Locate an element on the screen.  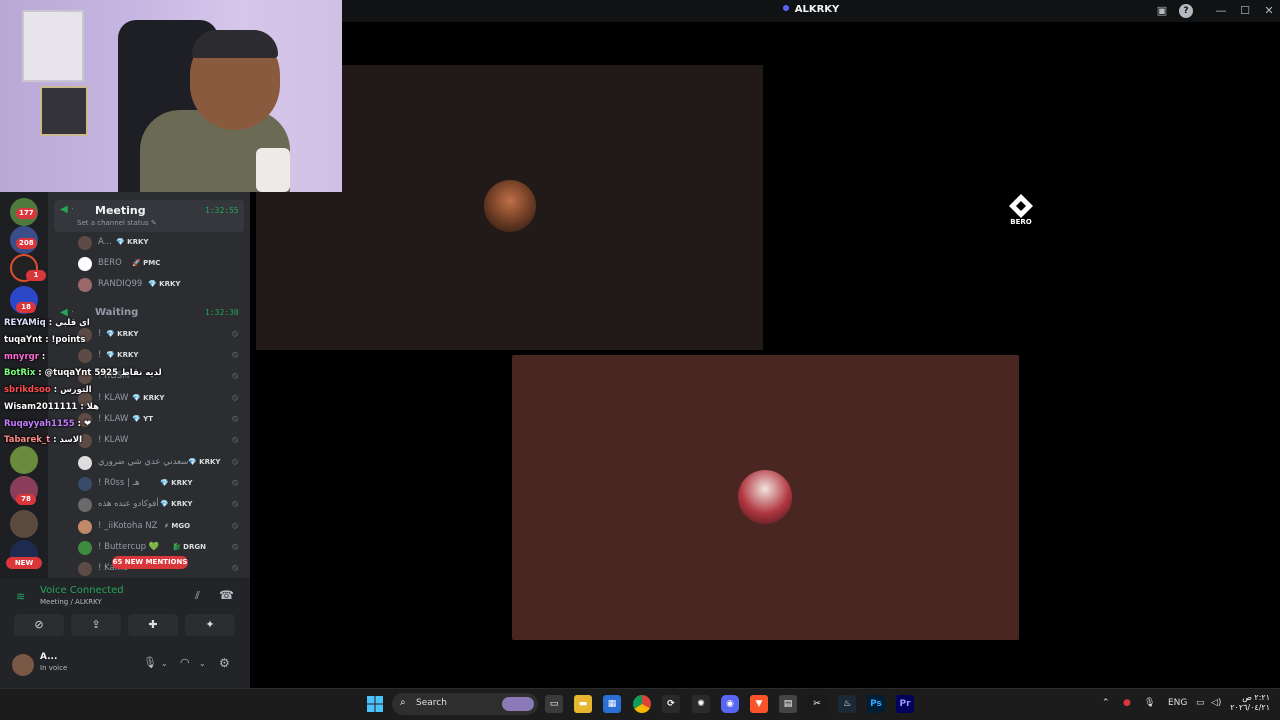
gear-icon: ⚙ is located at coordinates (224, 663).